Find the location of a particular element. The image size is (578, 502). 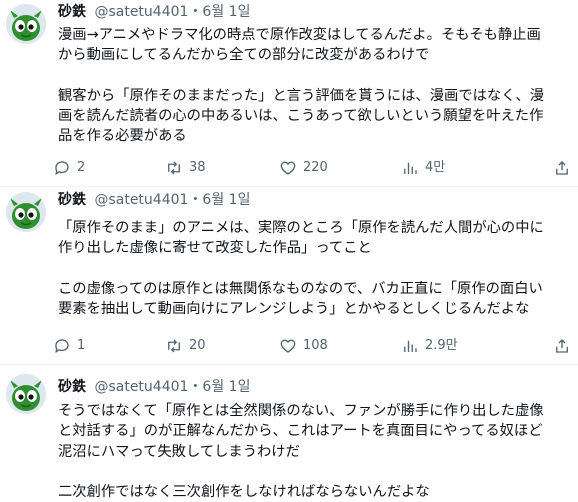

views-count: 2.9만 is located at coordinates (441, 345).